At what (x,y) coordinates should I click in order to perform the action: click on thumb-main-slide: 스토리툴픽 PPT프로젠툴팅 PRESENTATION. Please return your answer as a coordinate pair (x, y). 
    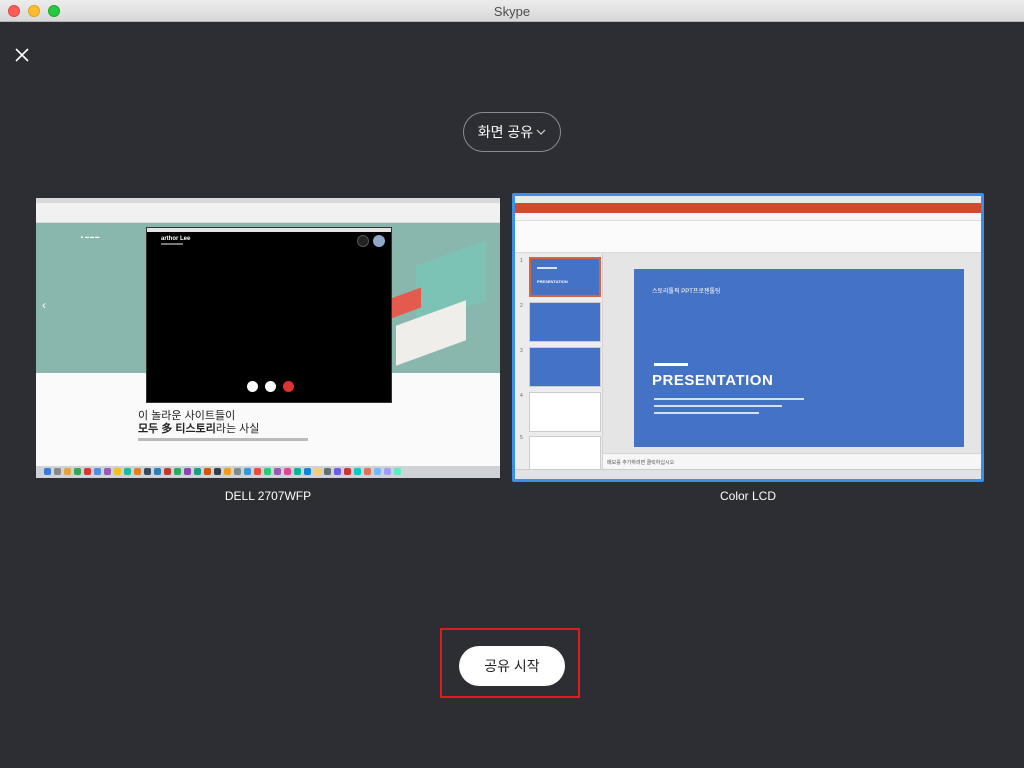
    Looking at the image, I should click on (799, 358).